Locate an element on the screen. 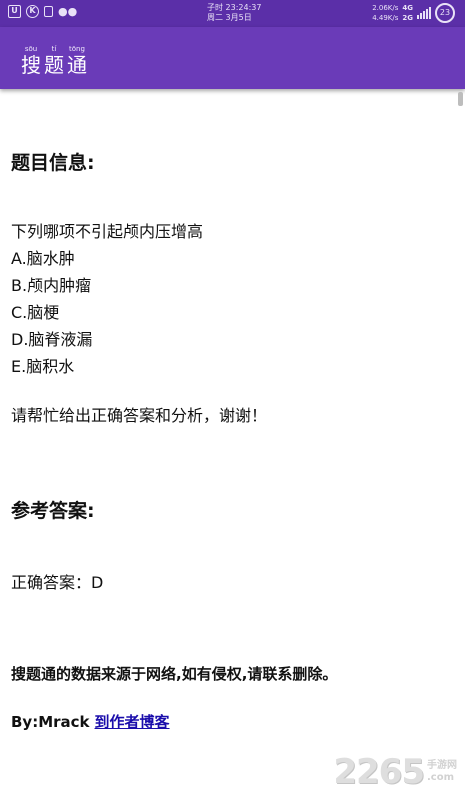  network-type: 4G 2G is located at coordinates (407, 13).